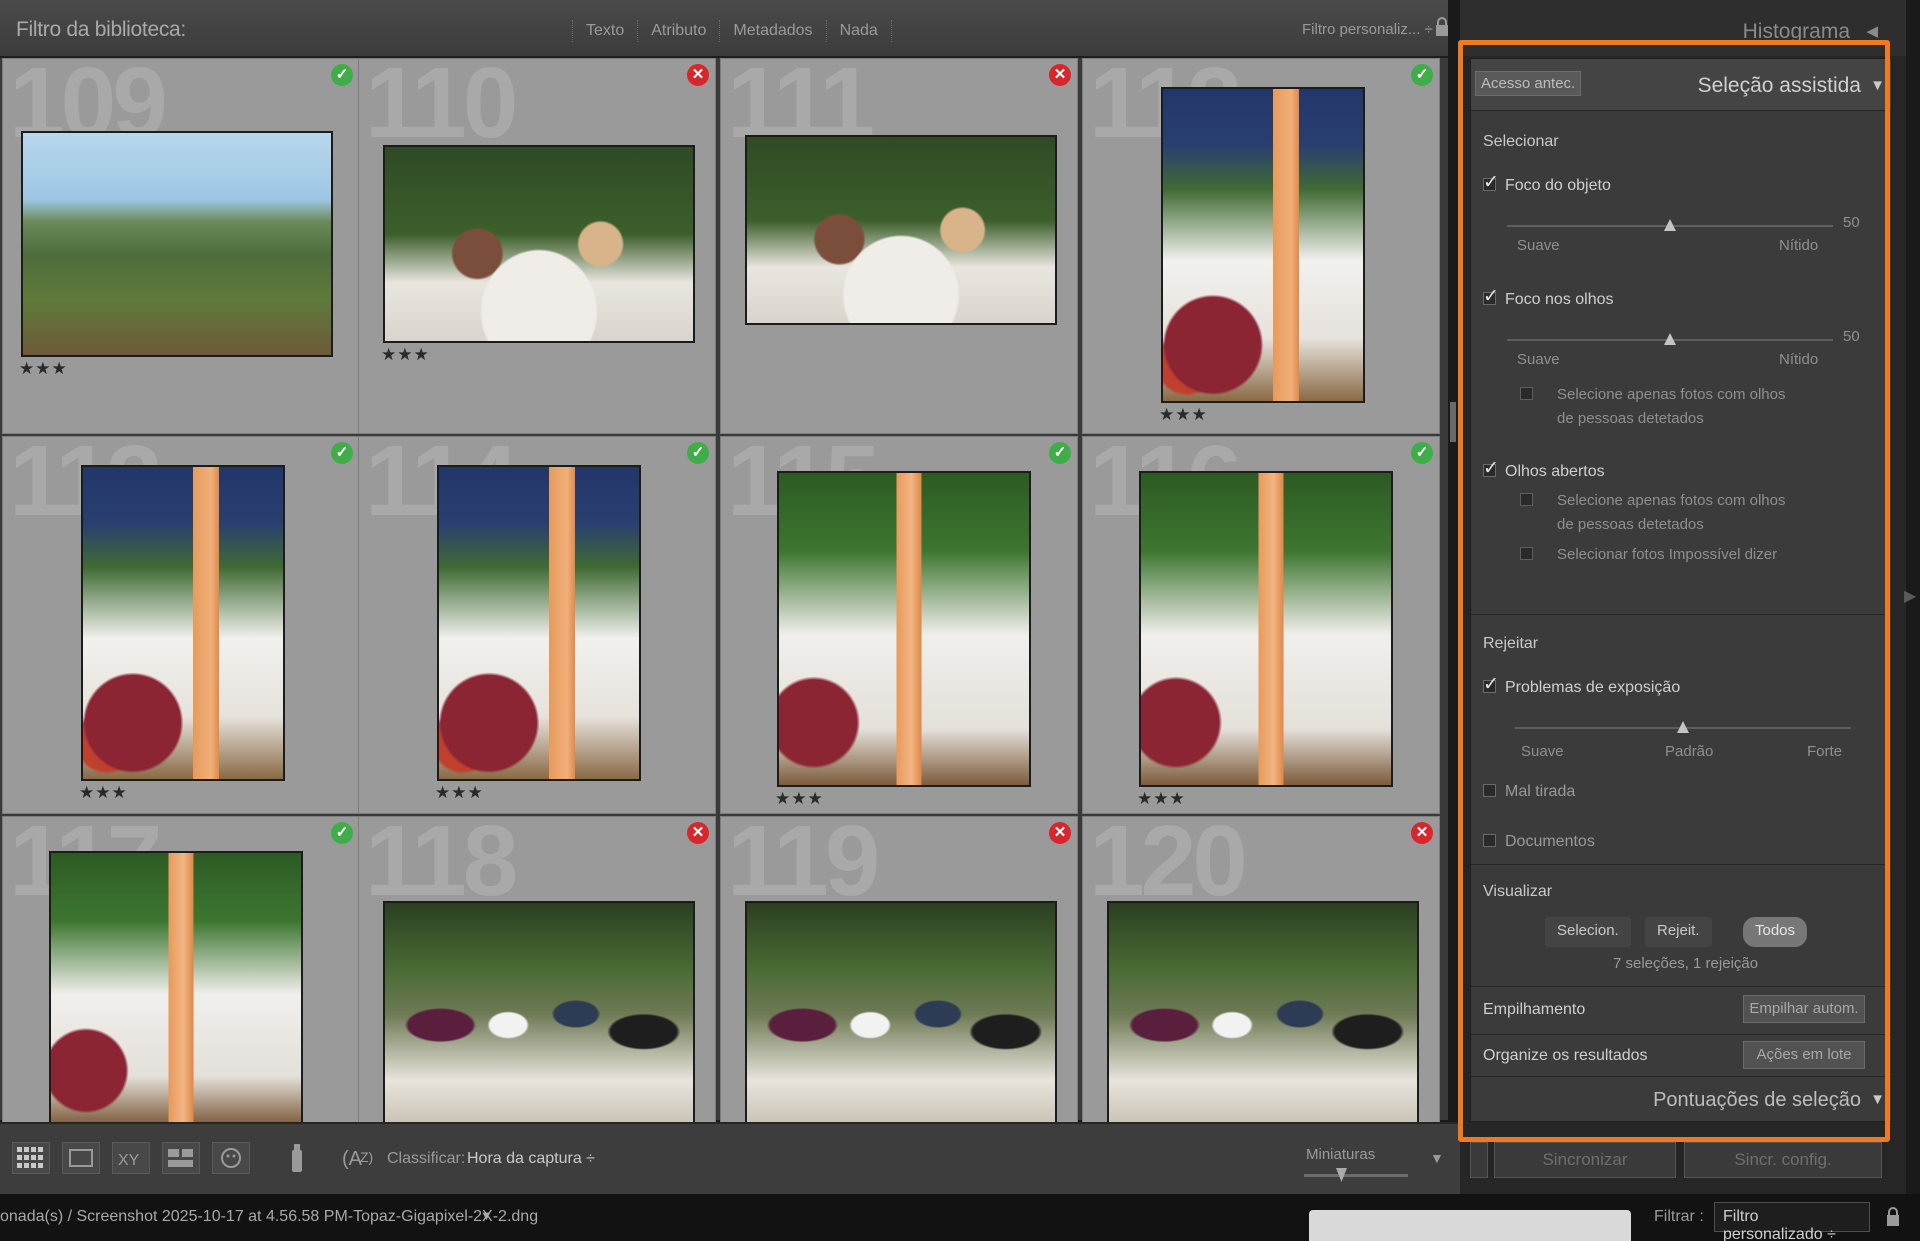 This screenshot has height=1241, width=1920. Describe the element at coordinates (1442, 27) in the screenshot. I see `lock-icon` at that location.